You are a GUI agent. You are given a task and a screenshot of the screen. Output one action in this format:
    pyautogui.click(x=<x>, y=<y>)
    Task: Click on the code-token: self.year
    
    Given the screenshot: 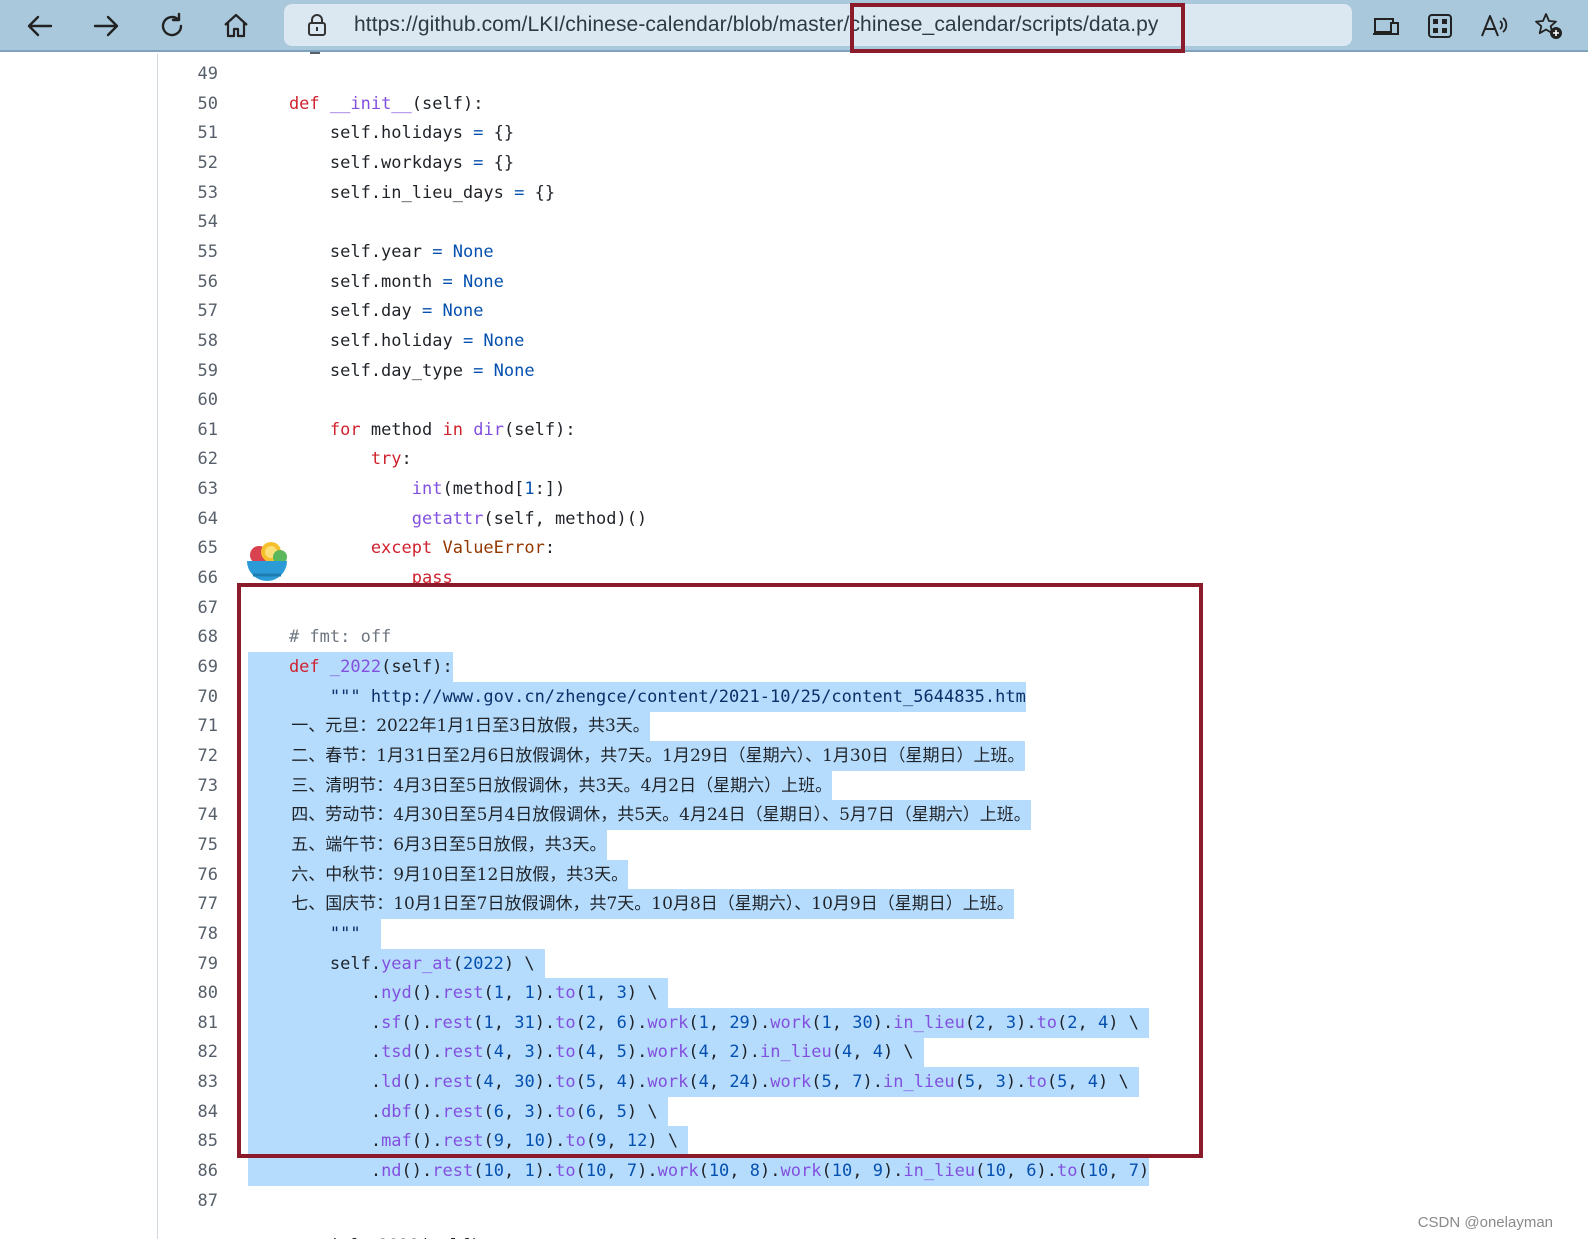 What is the action you would take?
    pyautogui.click(x=340, y=251)
    